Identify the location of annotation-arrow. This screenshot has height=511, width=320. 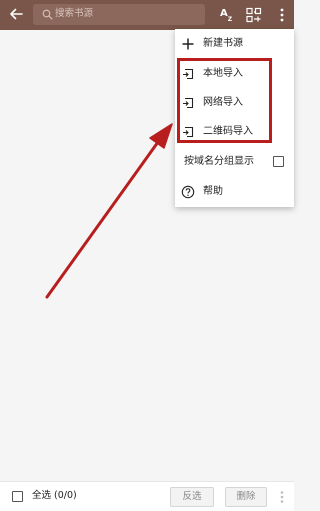
(109, 211).